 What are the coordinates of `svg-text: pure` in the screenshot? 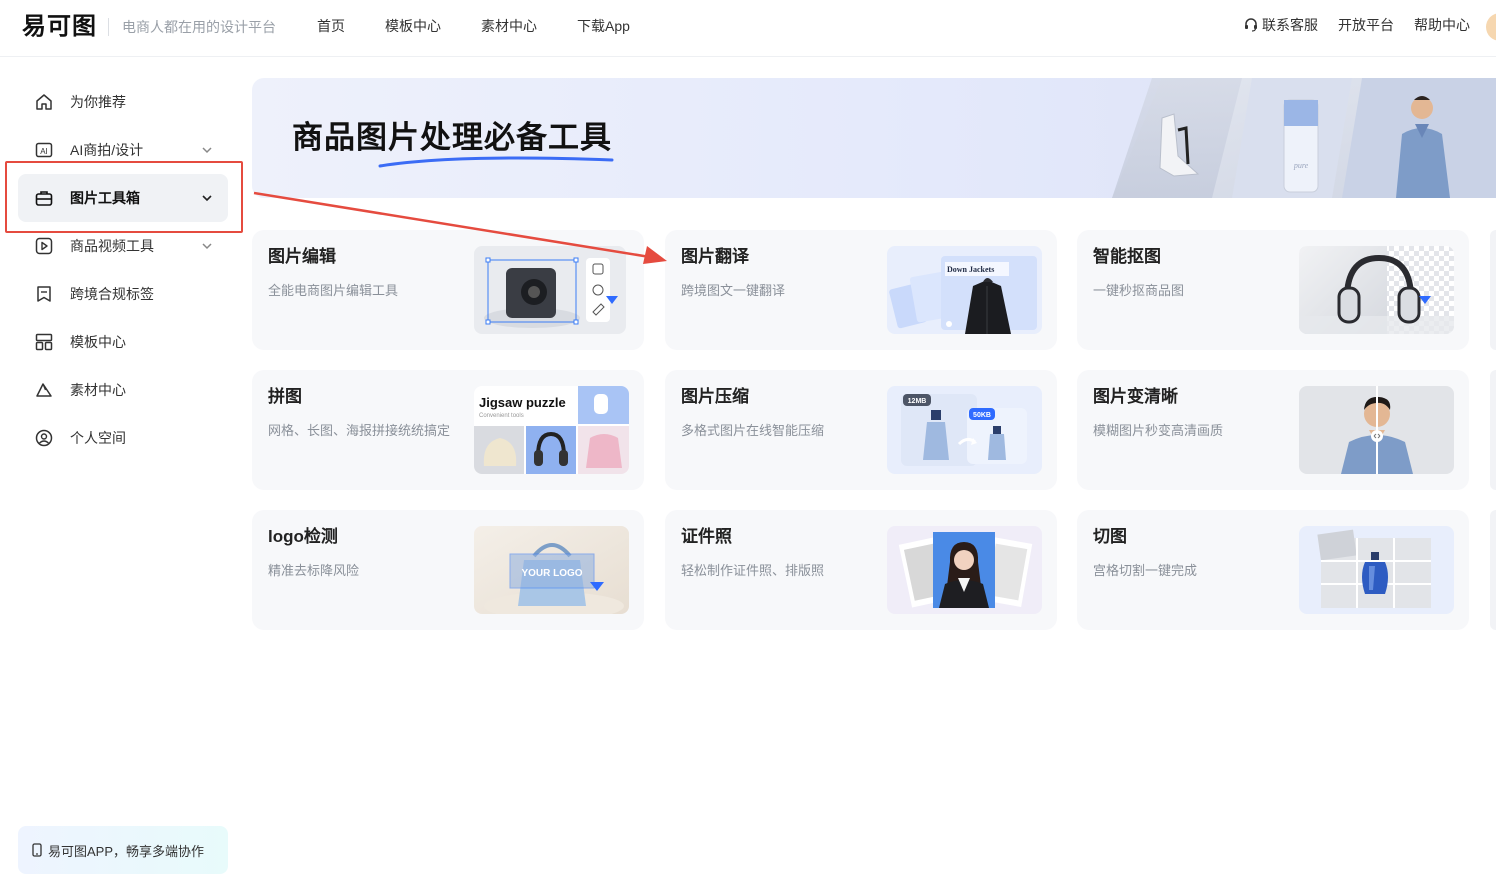 It's located at (1301, 165).